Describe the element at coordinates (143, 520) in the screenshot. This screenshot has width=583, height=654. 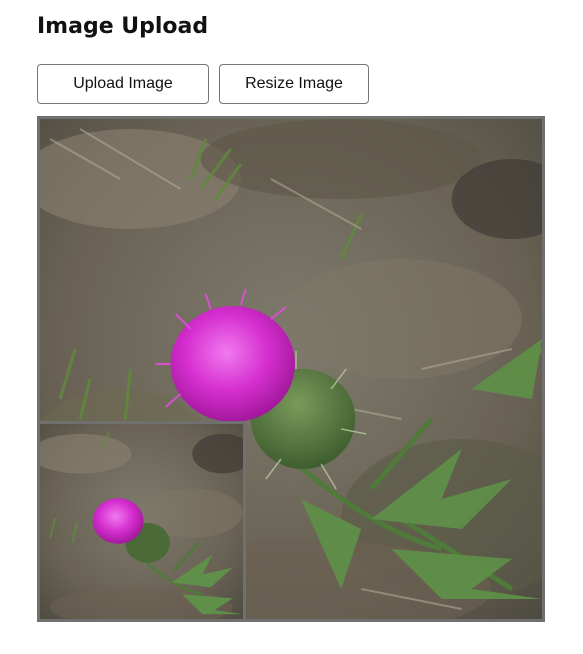
I see `resized-image-thumbnail` at that location.